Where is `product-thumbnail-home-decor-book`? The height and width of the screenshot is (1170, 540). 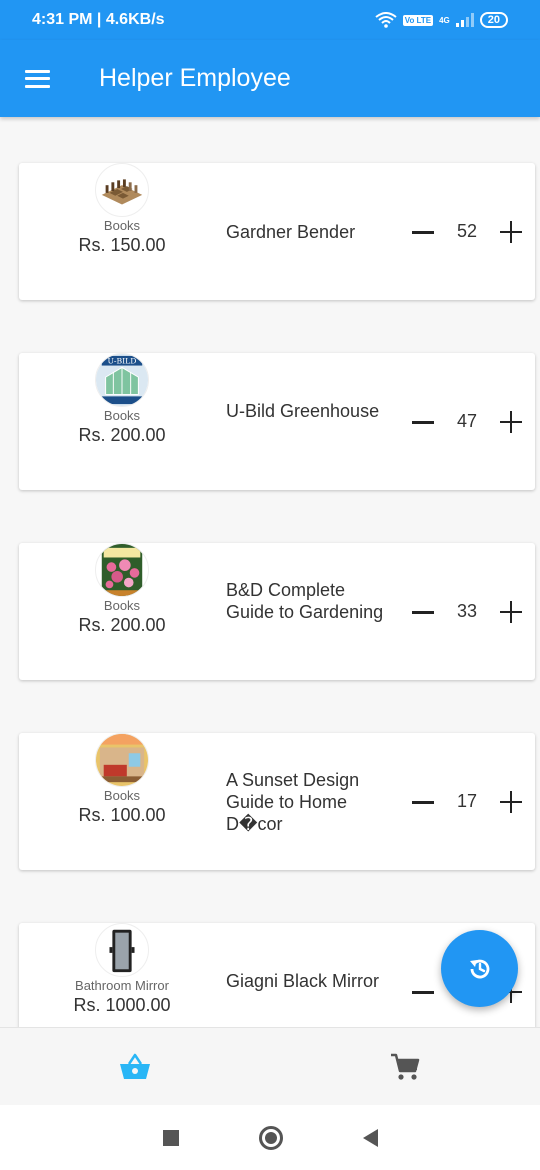
product-thumbnail-home-decor-book is located at coordinates (122, 760).